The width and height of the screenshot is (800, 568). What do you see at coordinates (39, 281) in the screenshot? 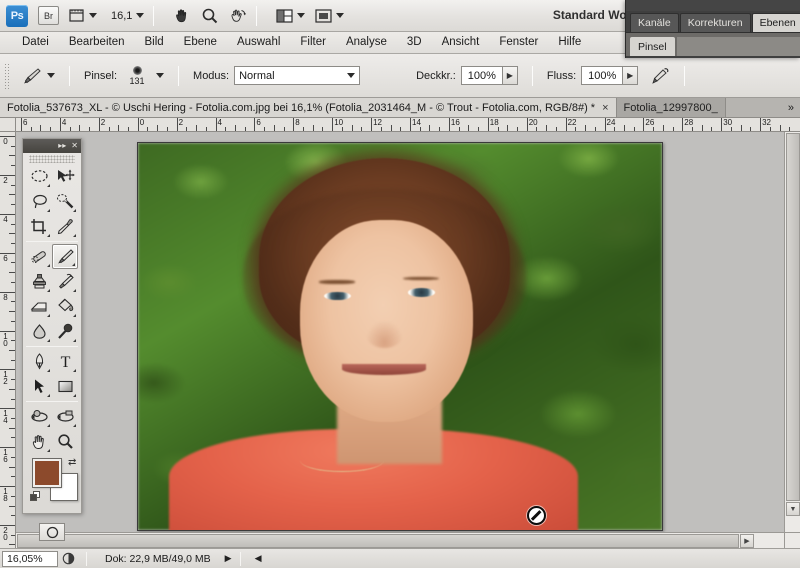
I see `tool-clone-stamp` at bounding box center [39, 281].